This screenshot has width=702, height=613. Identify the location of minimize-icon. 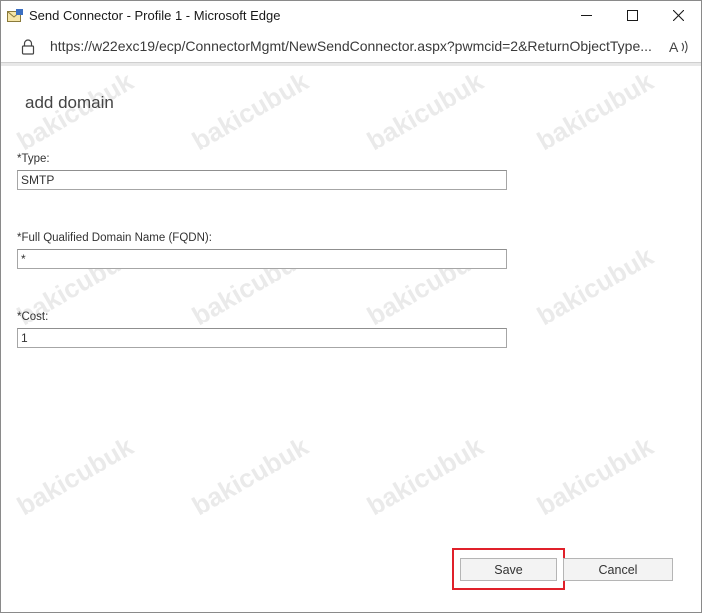
(586, 17).